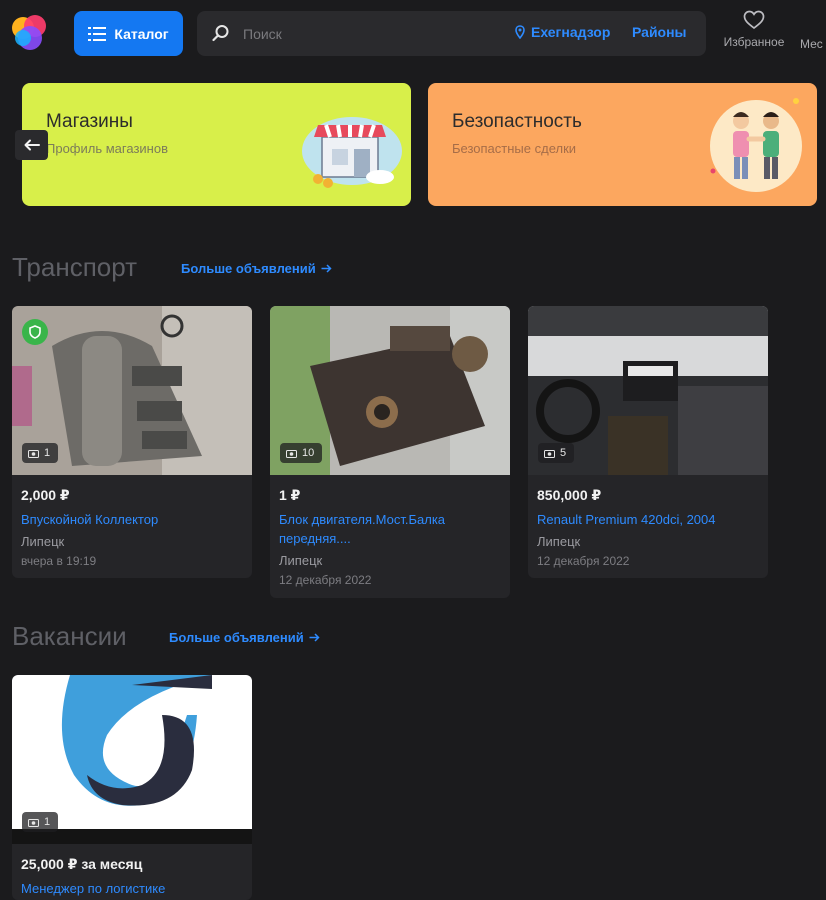 The height and width of the screenshot is (900, 826). Describe the element at coordinates (514, 148) in the screenshot. I see `banner-safety-subtitle: Безопастные сделки` at that location.